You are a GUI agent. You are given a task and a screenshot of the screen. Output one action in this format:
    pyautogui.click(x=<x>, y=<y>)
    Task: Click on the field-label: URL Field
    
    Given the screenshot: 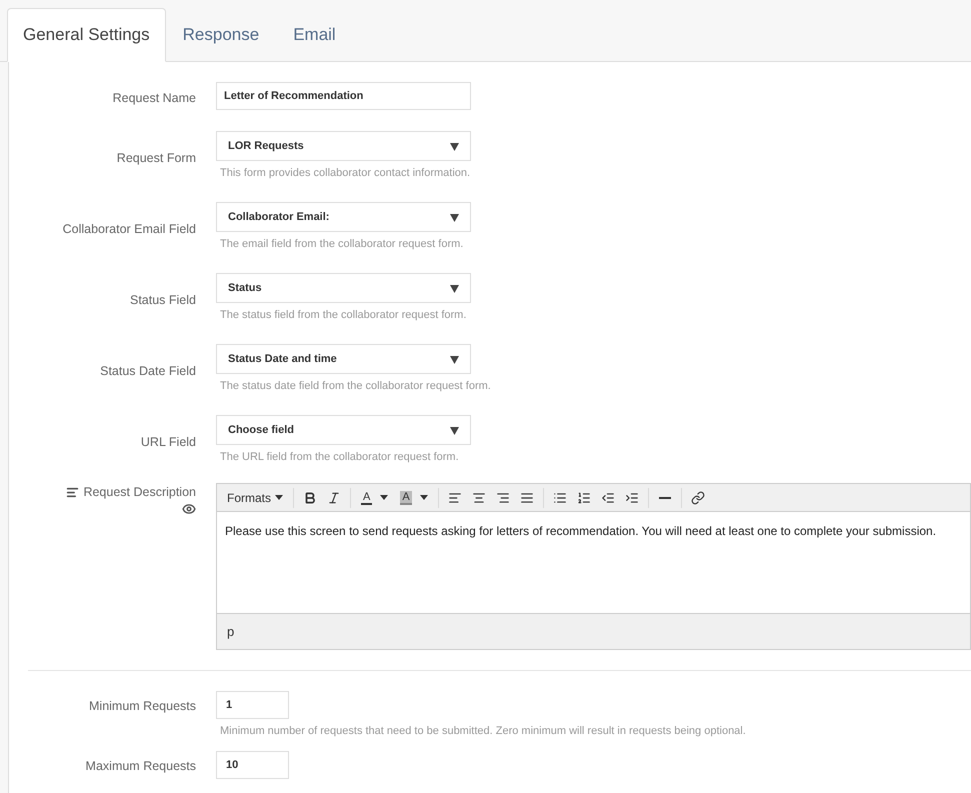 What is the action you would take?
    pyautogui.click(x=168, y=442)
    